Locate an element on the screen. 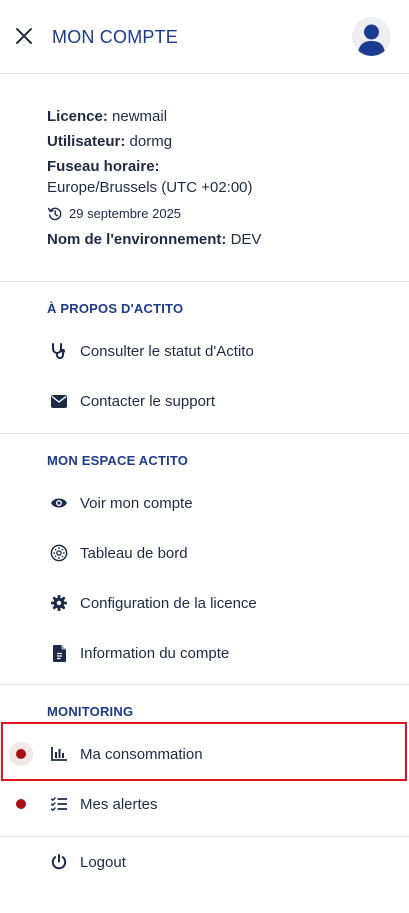  menu-item-label: Consulter le statut d'Actito is located at coordinates (167, 351).